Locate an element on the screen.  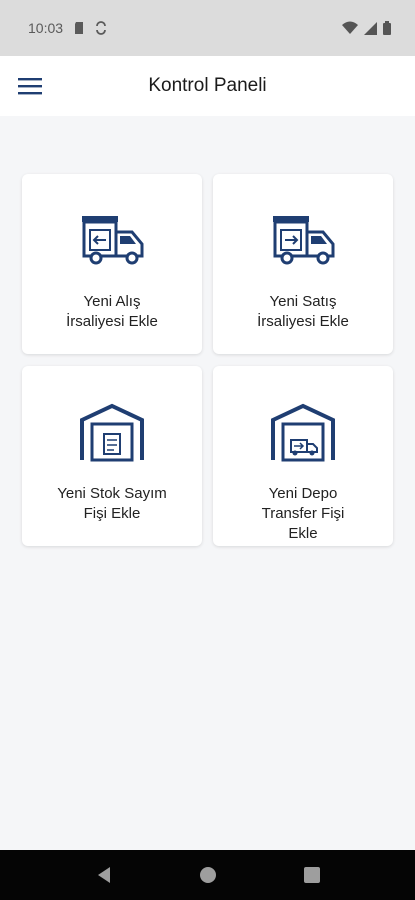
card-new-purchase-waybill: Yeni Alış İrsaliyesi Ekle is located at coordinates (112, 264).